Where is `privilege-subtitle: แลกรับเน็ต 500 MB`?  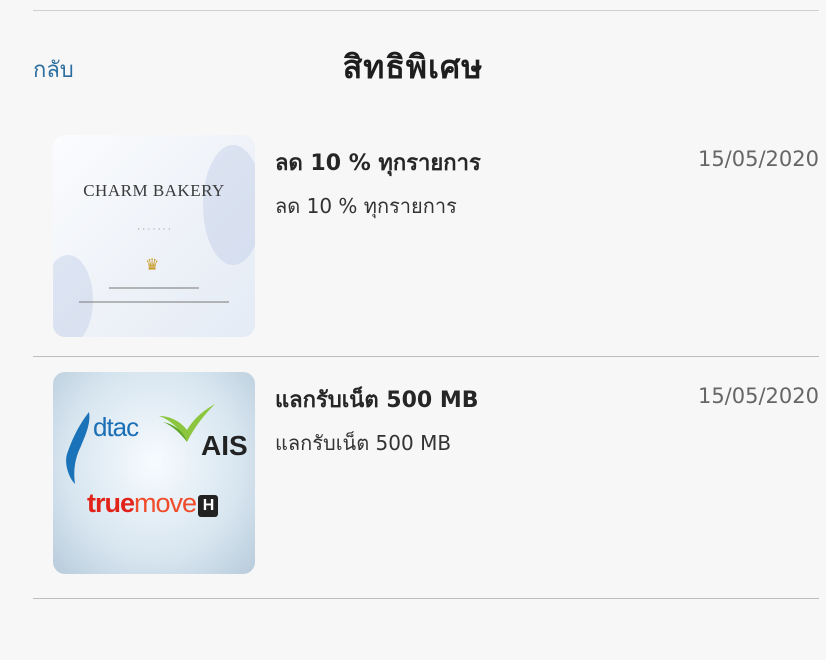
privilege-subtitle: แลกรับเน็ต 500 MB is located at coordinates (363, 443).